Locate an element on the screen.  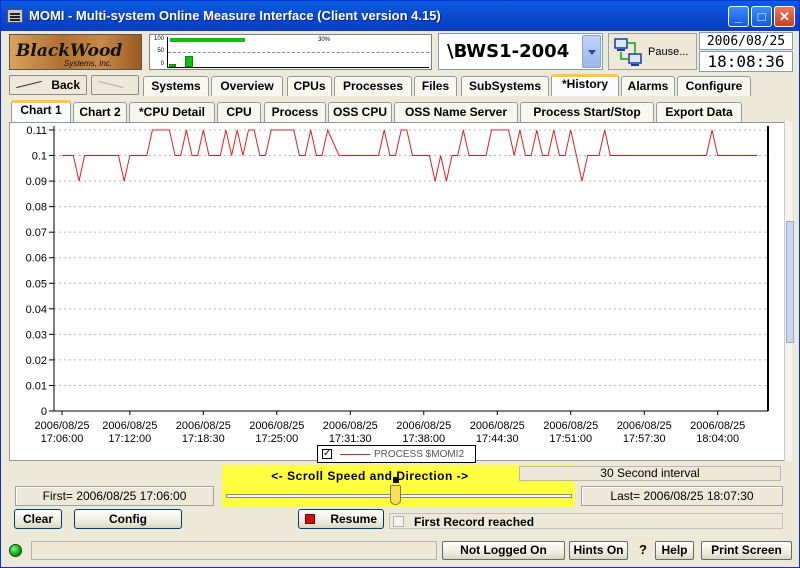
first-record-label: First Record reached is located at coordinates (474, 522).